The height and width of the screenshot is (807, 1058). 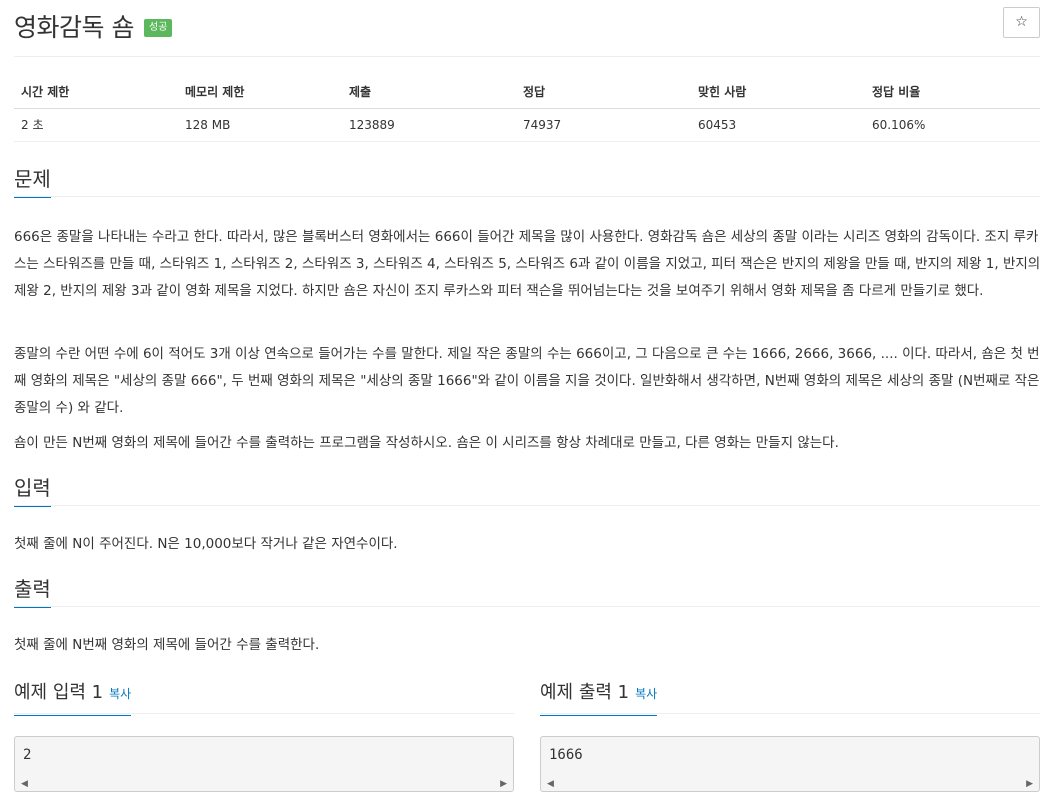 I want to click on section-title: 문제, so click(x=32, y=182).